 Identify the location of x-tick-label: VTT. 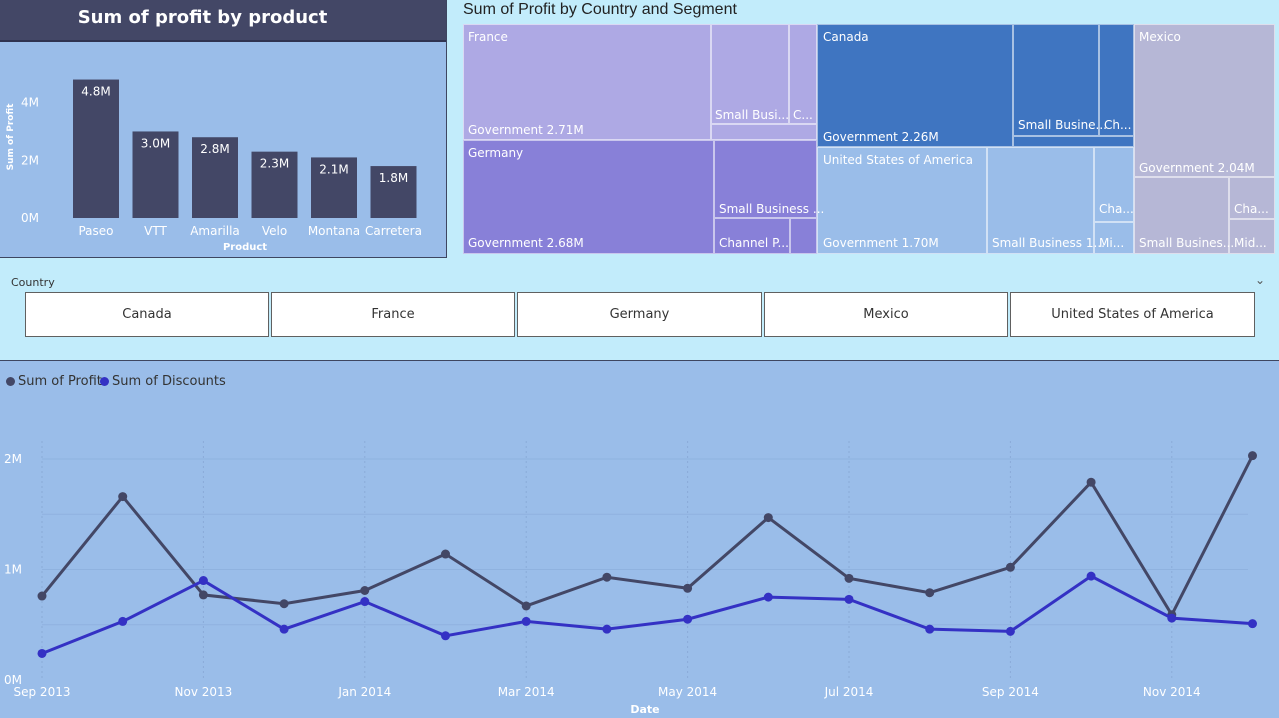
(155, 231).